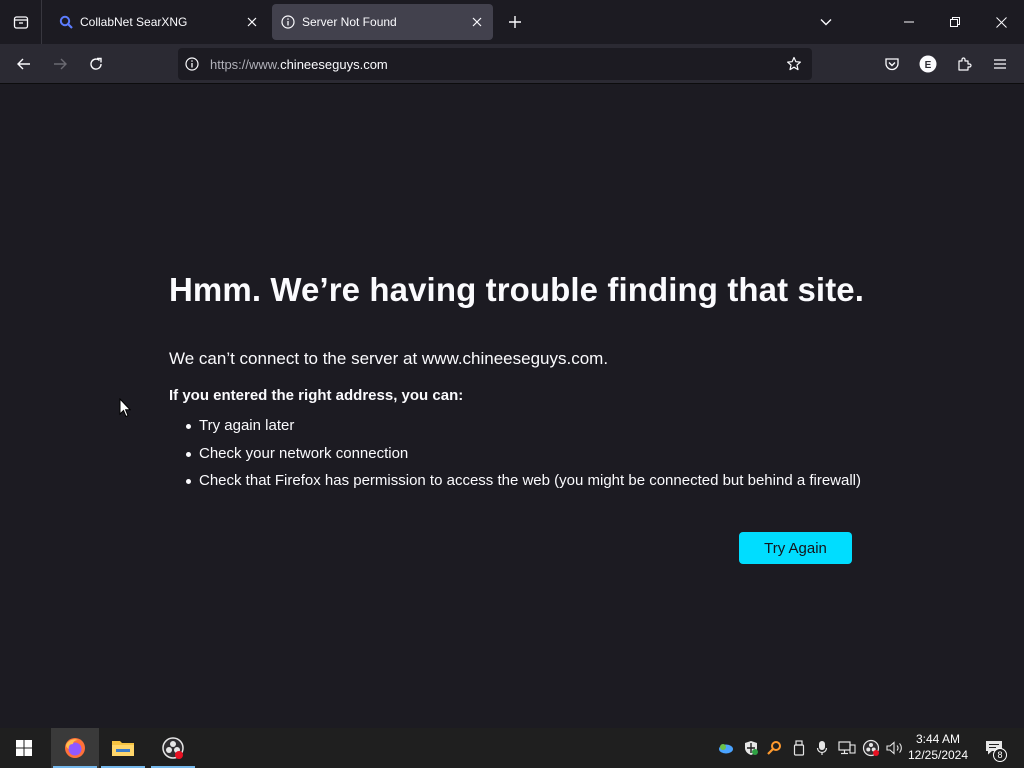  I want to click on tray-volume, so click(895, 748).